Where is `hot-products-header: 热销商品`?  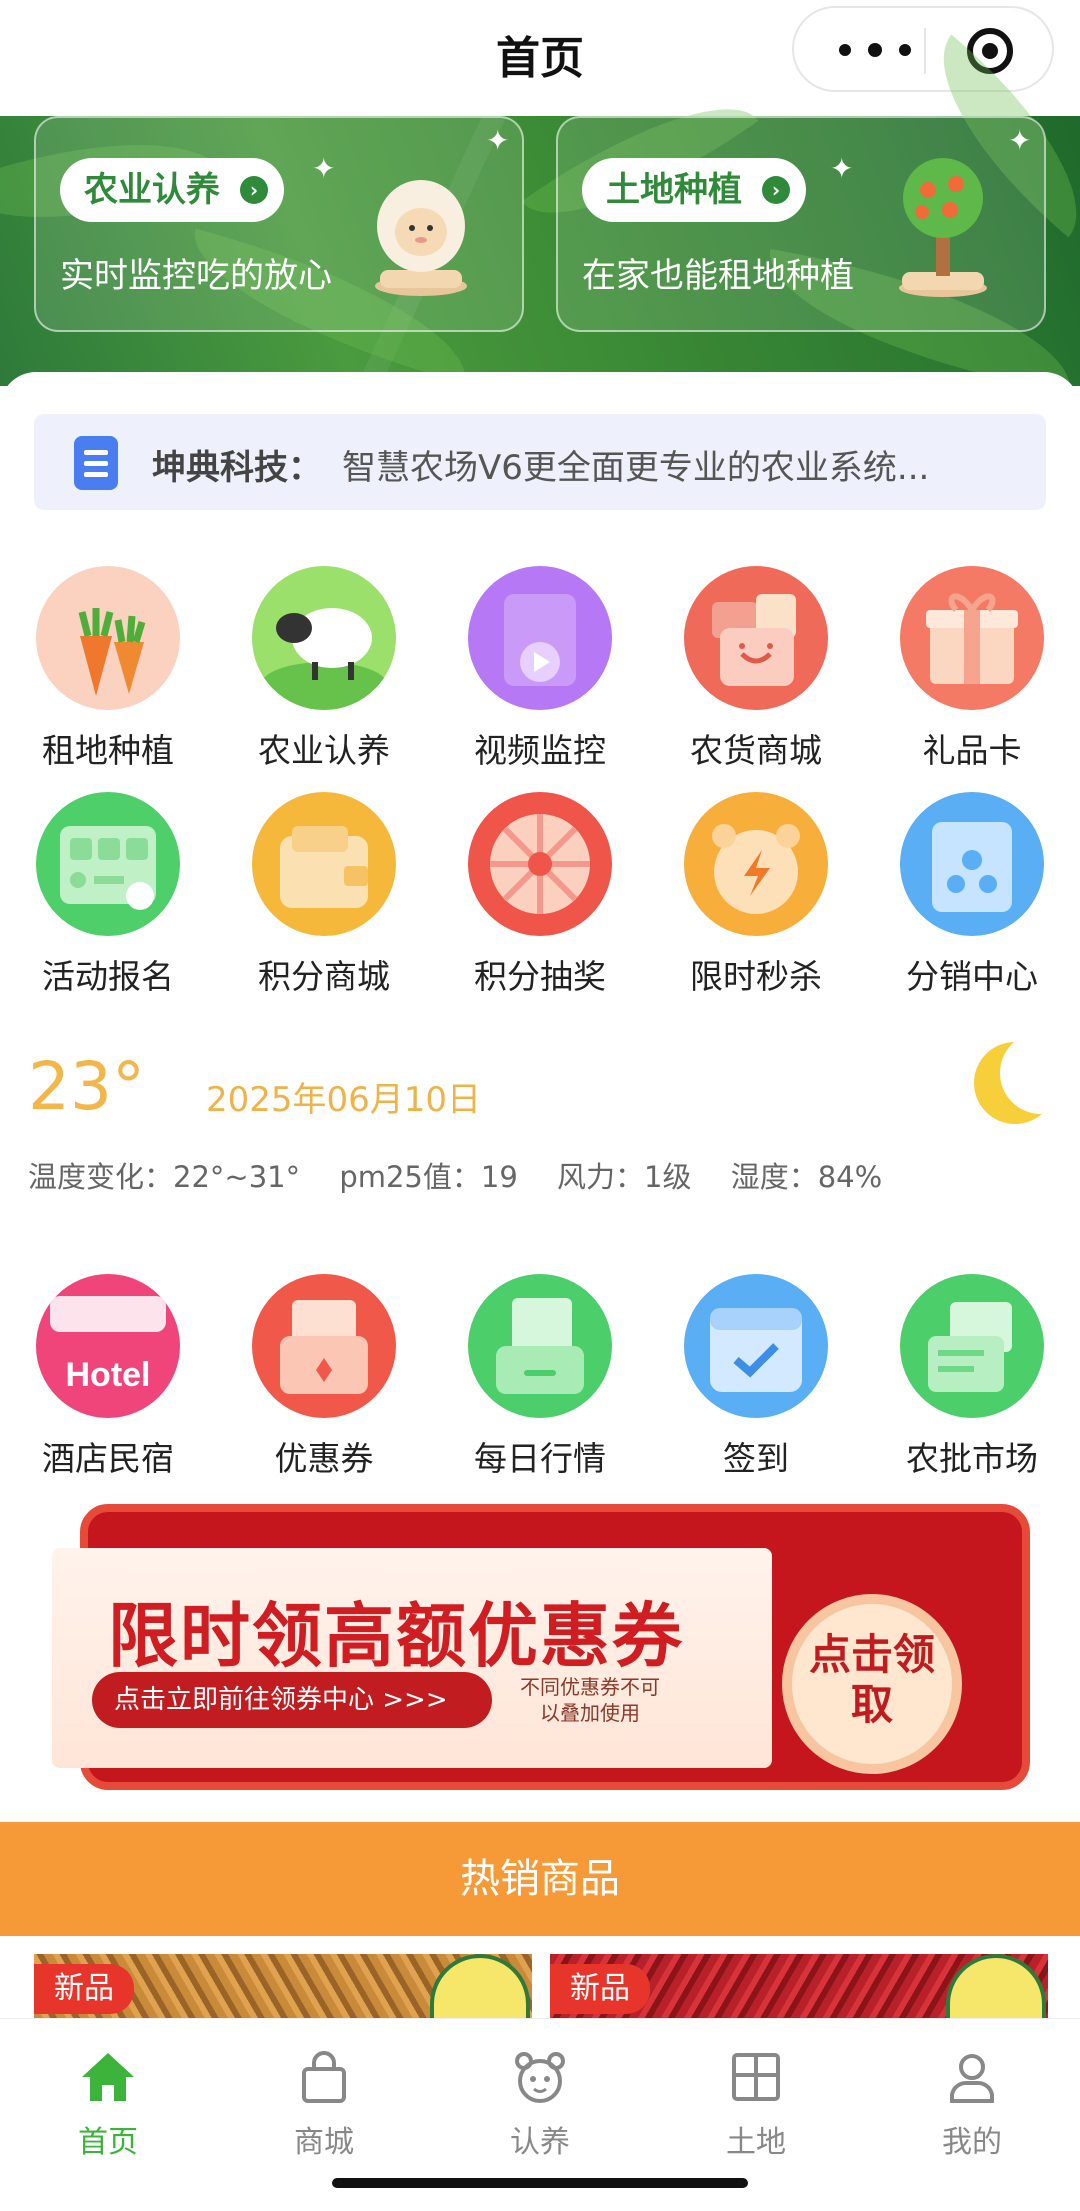
hot-products-header: 热销商品 is located at coordinates (540, 1879).